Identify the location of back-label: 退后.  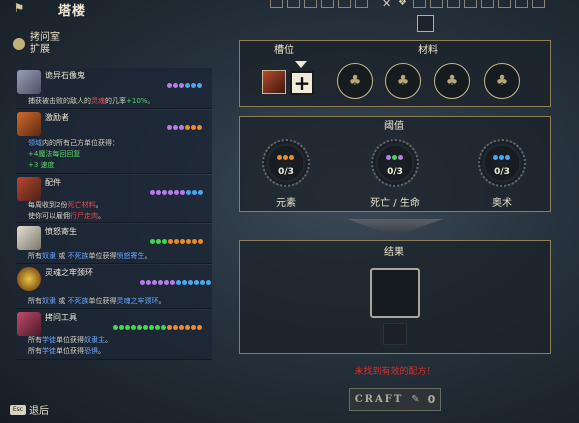
(39, 411).